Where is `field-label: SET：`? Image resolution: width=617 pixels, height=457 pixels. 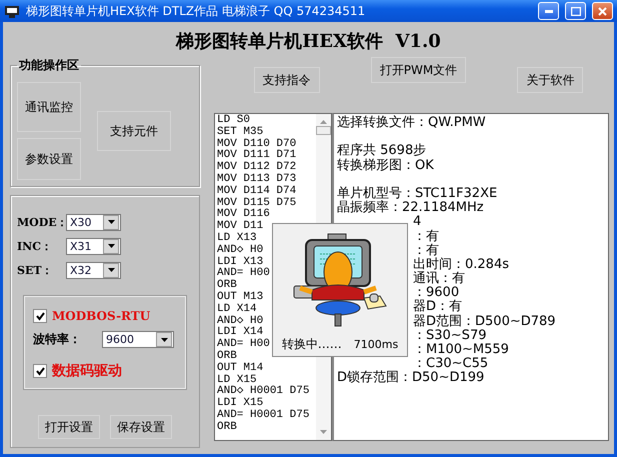 field-label: SET： is located at coordinates (35, 270).